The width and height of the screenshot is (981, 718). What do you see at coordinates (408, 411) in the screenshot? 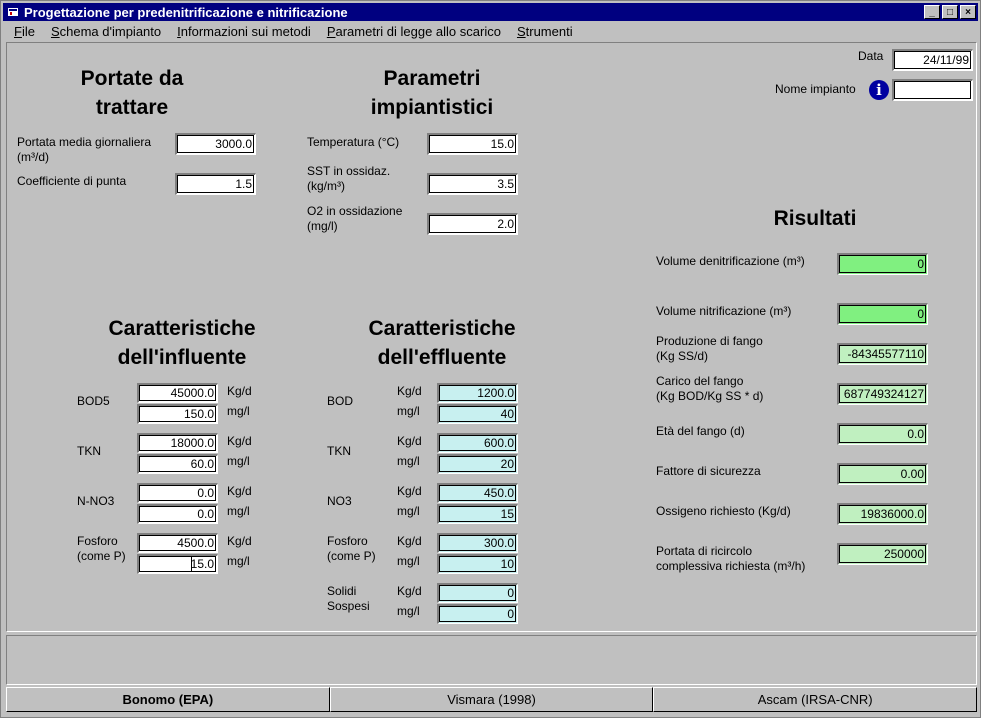
I see `effluente-bod-mg-unit: mg/l` at bounding box center [408, 411].